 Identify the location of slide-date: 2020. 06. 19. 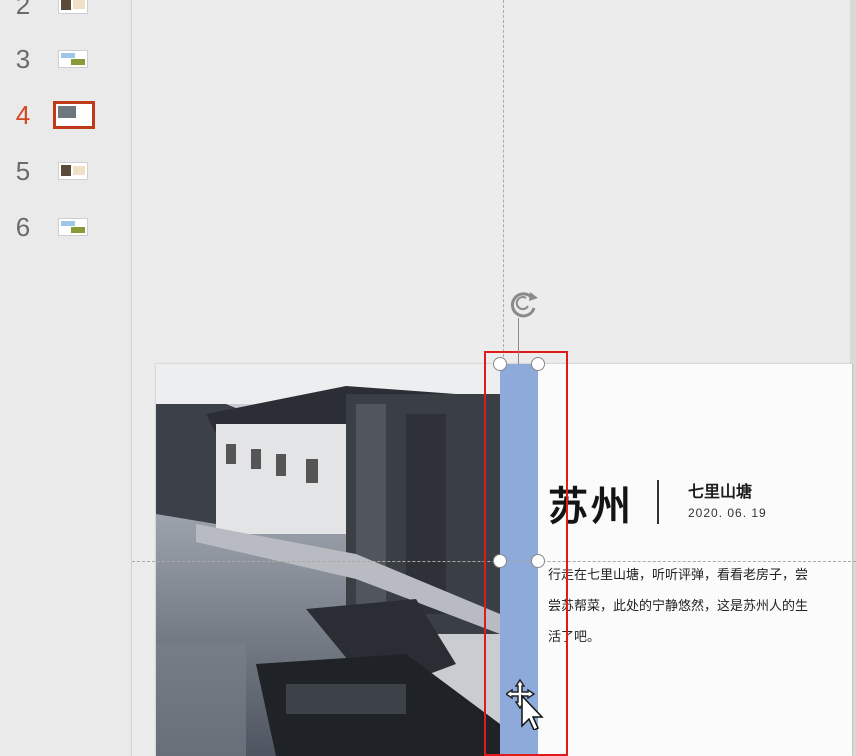
(727, 513).